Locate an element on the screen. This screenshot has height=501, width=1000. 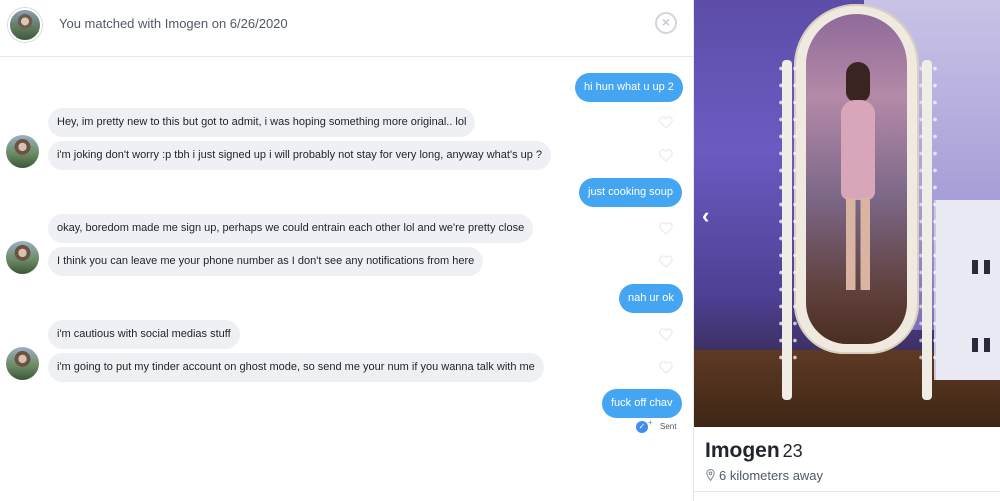
message-outgoing: hi hun what u up 2 is located at coordinates (629, 87).